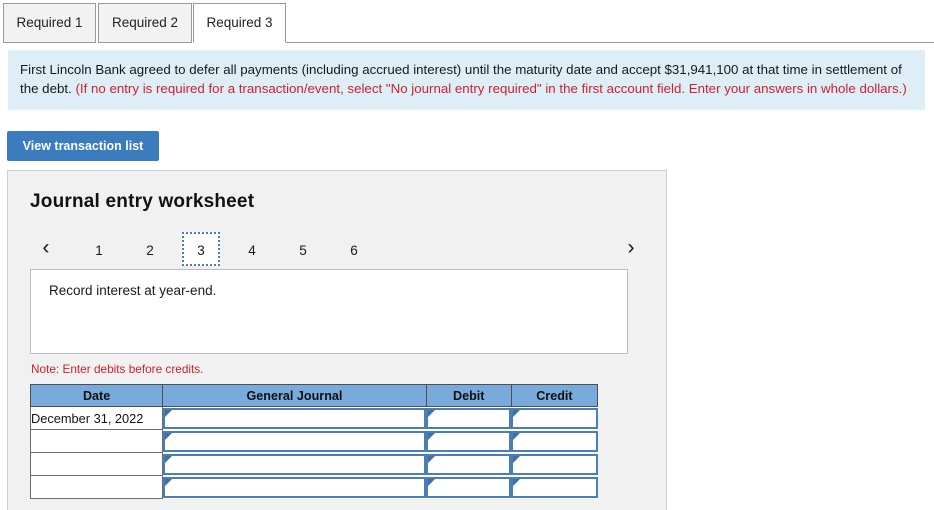 This screenshot has height=510, width=934. Describe the element at coordinates (96, 418) in the screenshot. I see `cell-date-row-1: December 31, 2022` at that location.